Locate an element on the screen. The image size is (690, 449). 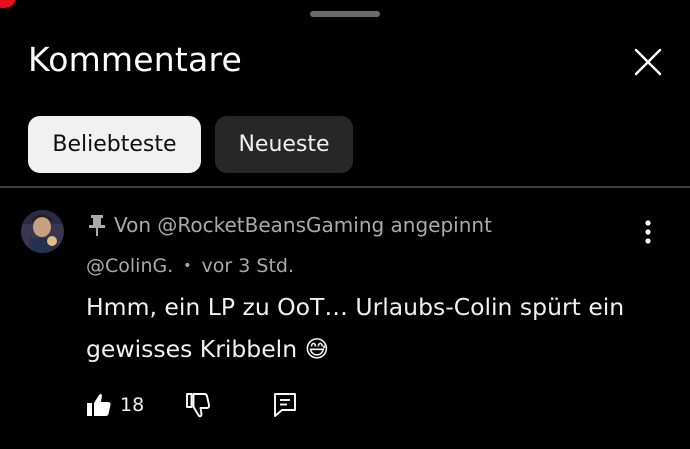
pinned-text: Von @RocketBeansGaming angepinnt is located at coordinates (303, 225).